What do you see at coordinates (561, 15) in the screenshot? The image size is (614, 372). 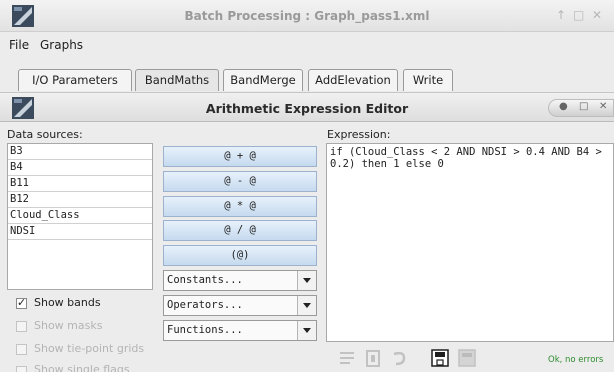 I see `window-pin-icon: ↑` at bounding box center [561, 15].